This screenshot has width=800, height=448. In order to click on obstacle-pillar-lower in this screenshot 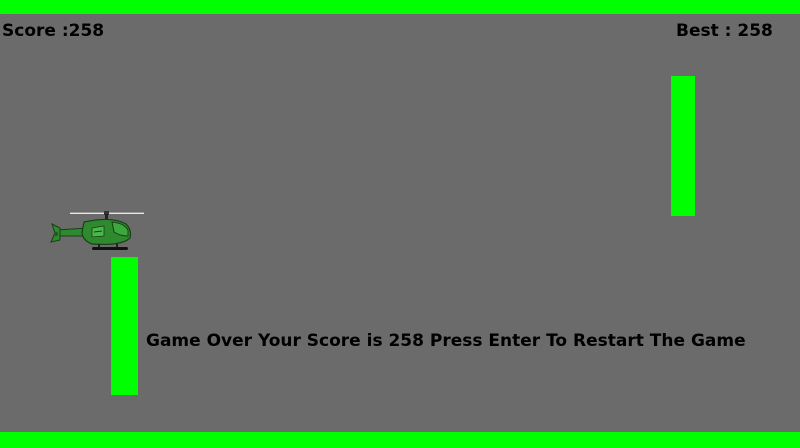, I will do `click(124, 326)`.